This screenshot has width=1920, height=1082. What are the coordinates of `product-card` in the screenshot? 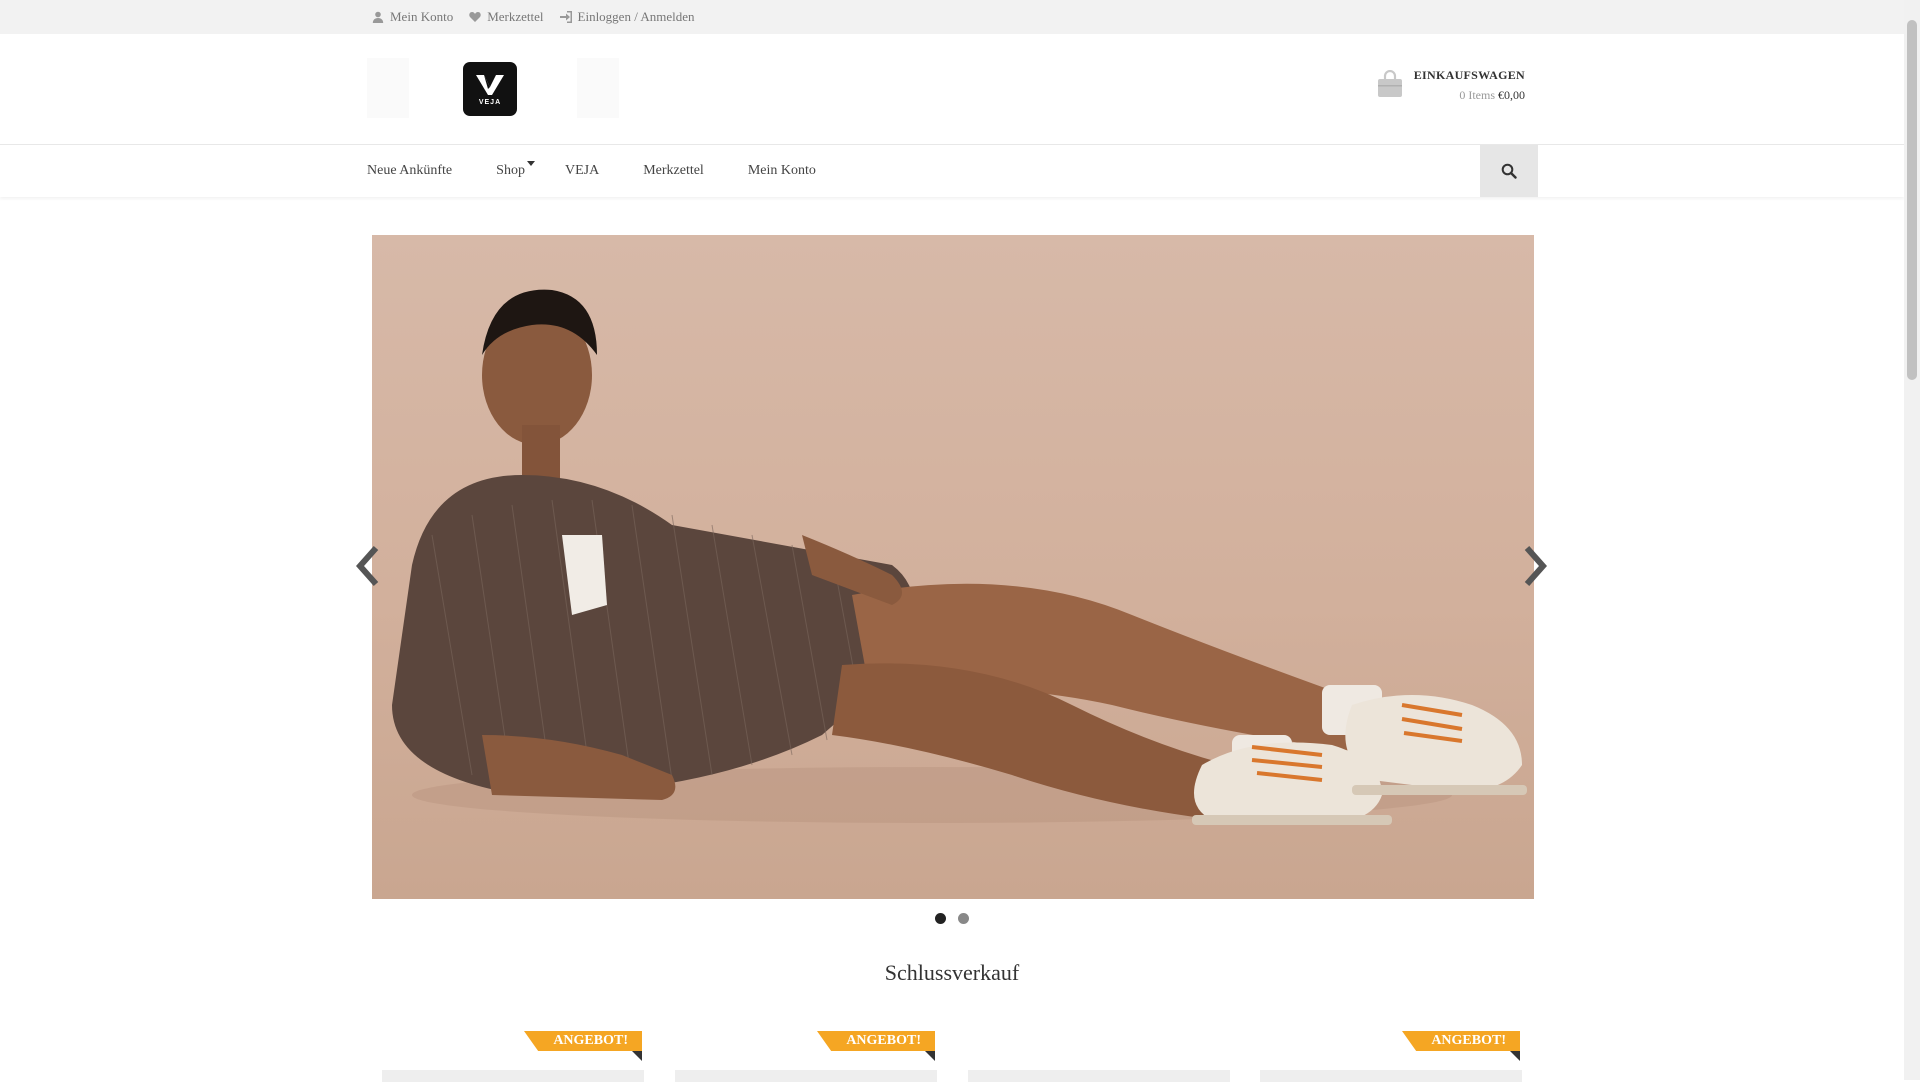 It's located at (1094, 1053).